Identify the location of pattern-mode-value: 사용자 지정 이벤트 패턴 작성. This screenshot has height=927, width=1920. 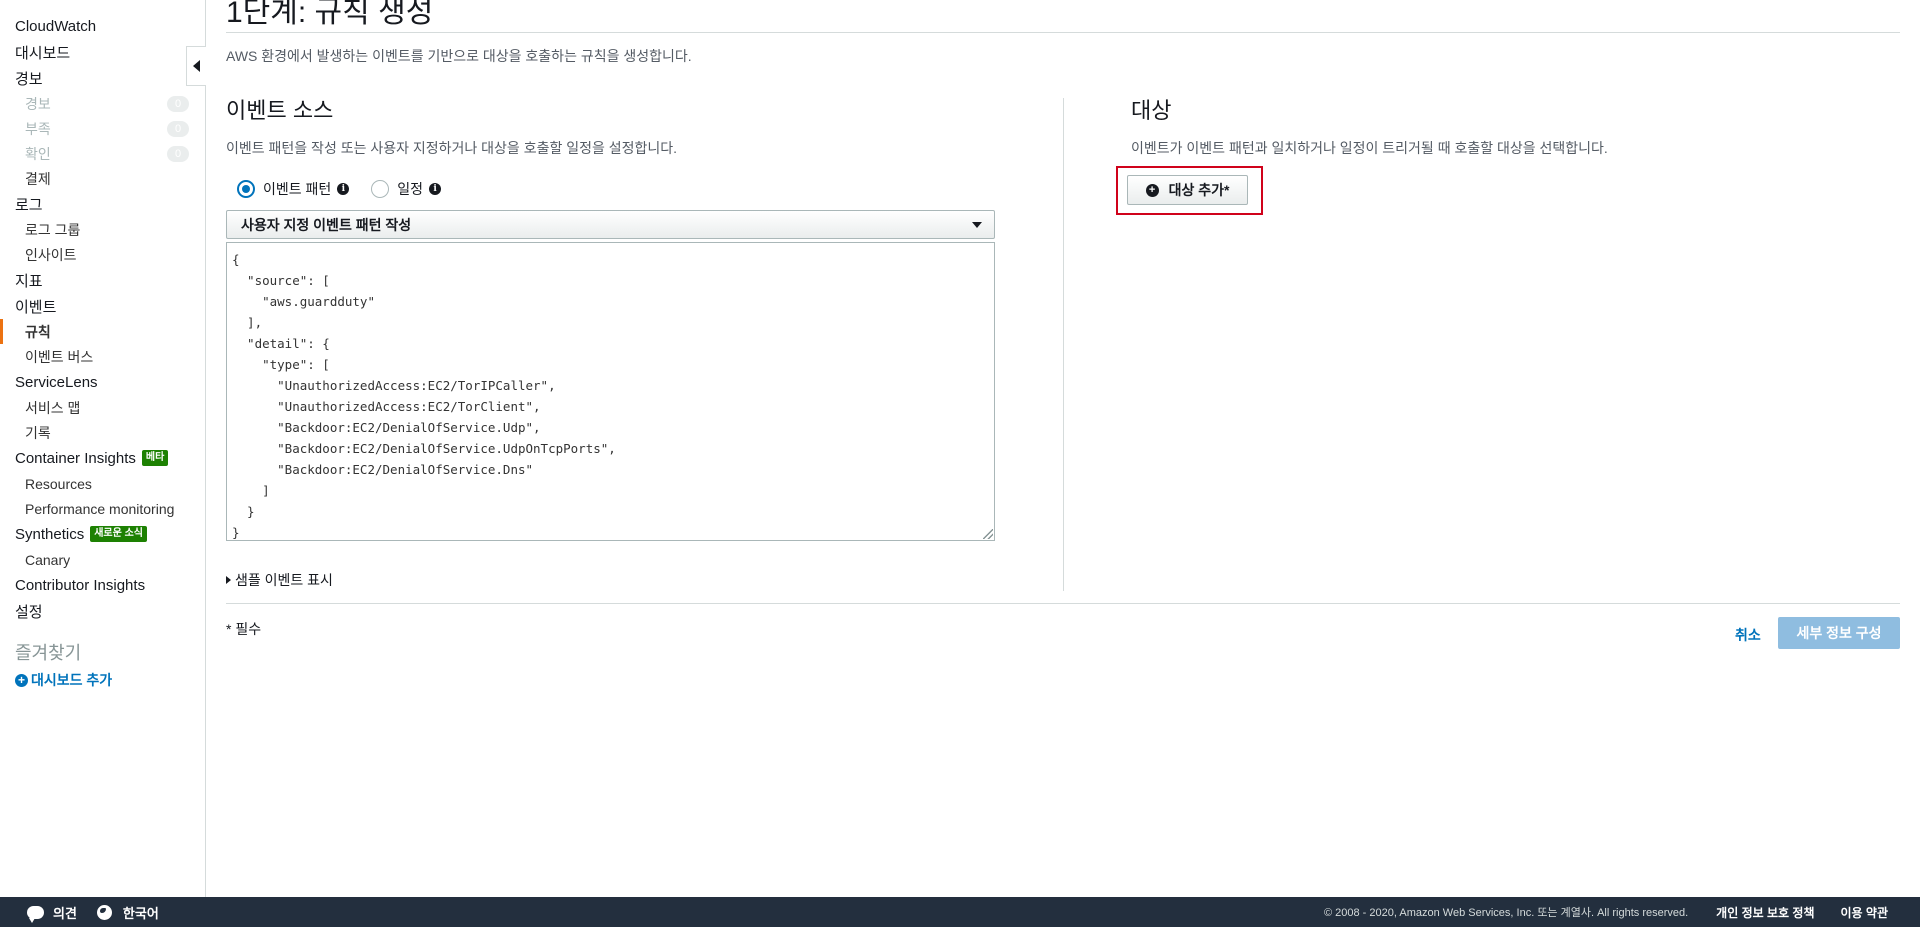
(326, 224).